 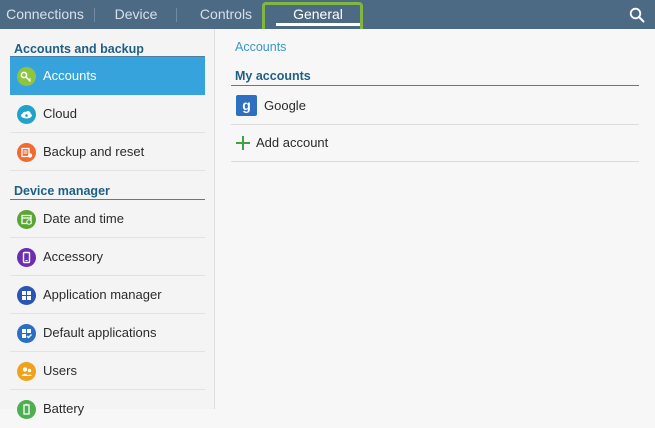 I want to click on sidebar-item-accounts: Accounts, so click(x=107, y=76).